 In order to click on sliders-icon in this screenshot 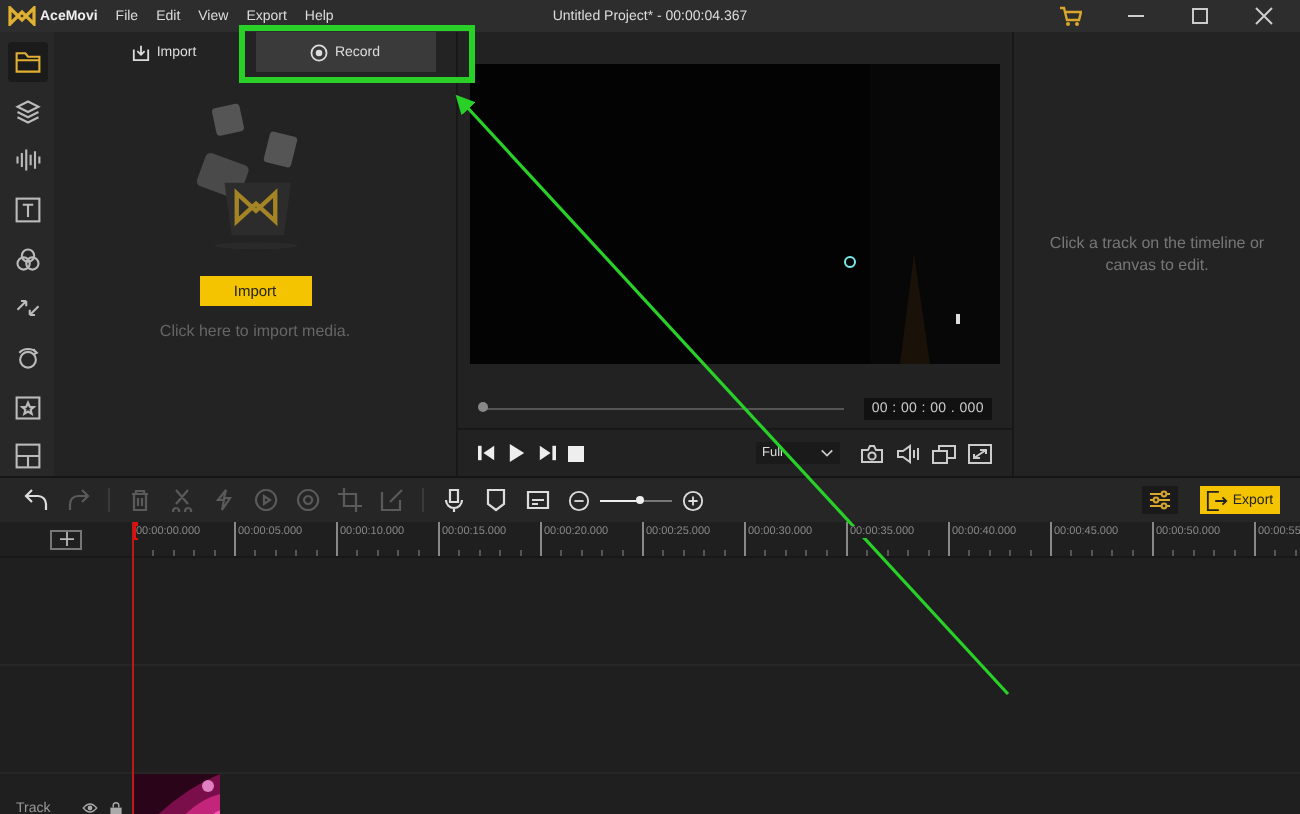, I will do `click(1160, 500)`.